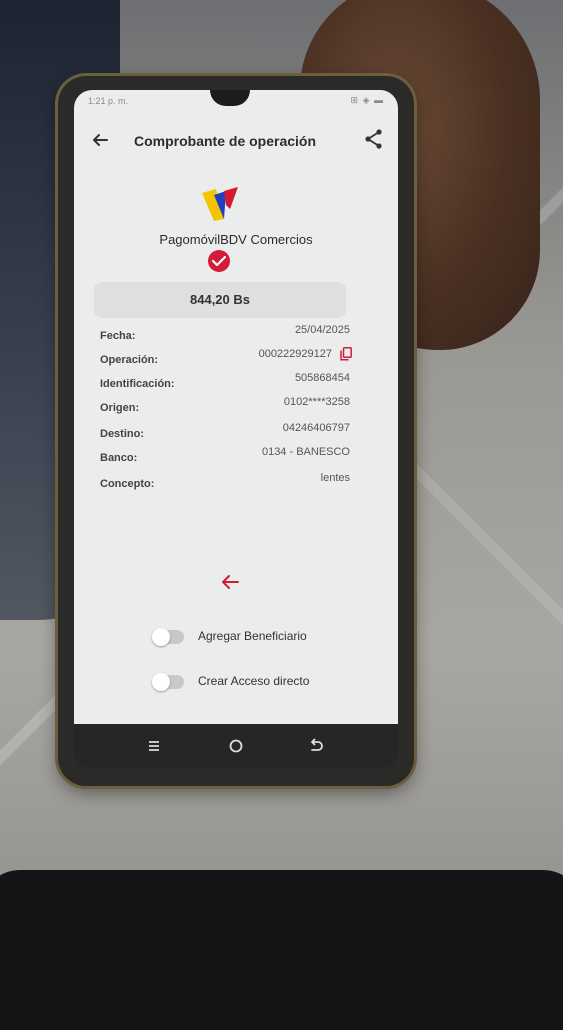 The width and height of the screenshot is (563, 1030). I want to click on detail-row: Banco: 0134 - BANESCO, so click(225, 457).